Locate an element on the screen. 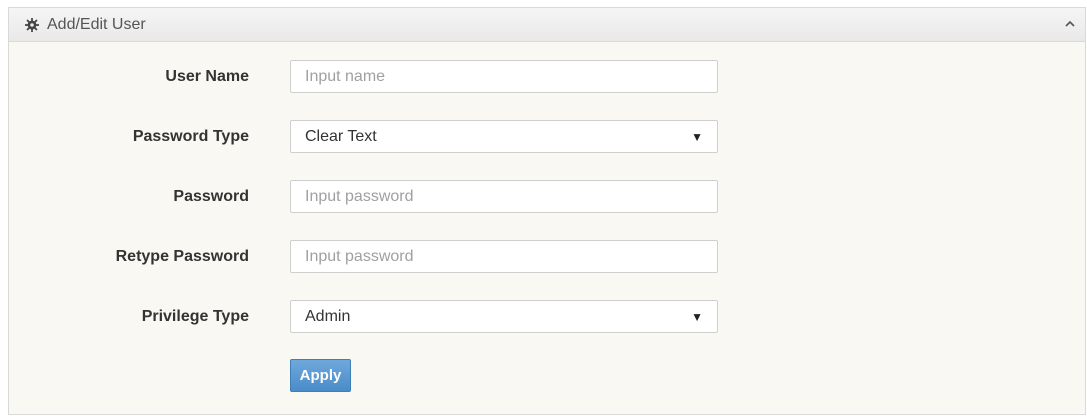  panel-title: Add/Edit User is located at coordinates (96, 24).